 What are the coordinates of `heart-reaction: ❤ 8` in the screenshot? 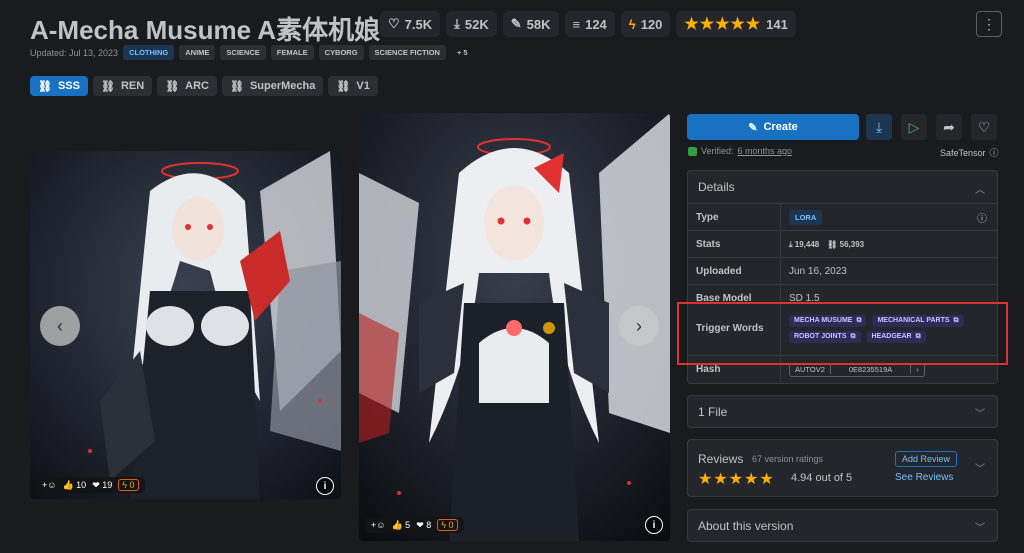 It's located at (423, 525).